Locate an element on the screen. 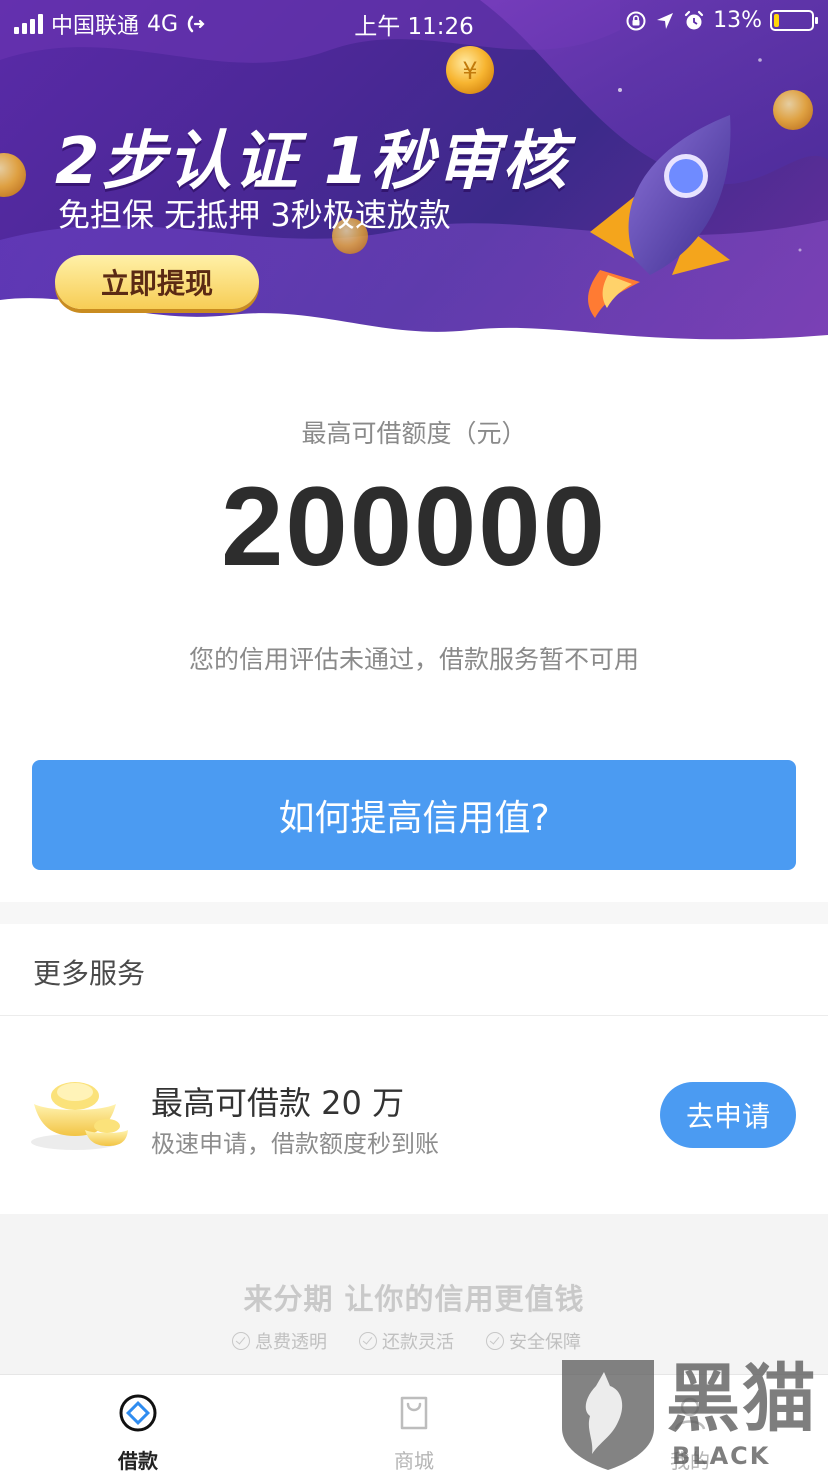 This screenshot has width=828, height=1472. feature-list: 息费透明 还款灵活 安全保障 is located at coordinates (406, 1341).